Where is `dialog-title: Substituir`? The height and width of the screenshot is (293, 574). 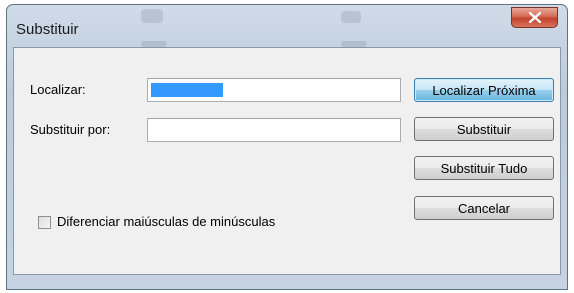
dialog-title: Substituir is located at coordinates (47, 29).